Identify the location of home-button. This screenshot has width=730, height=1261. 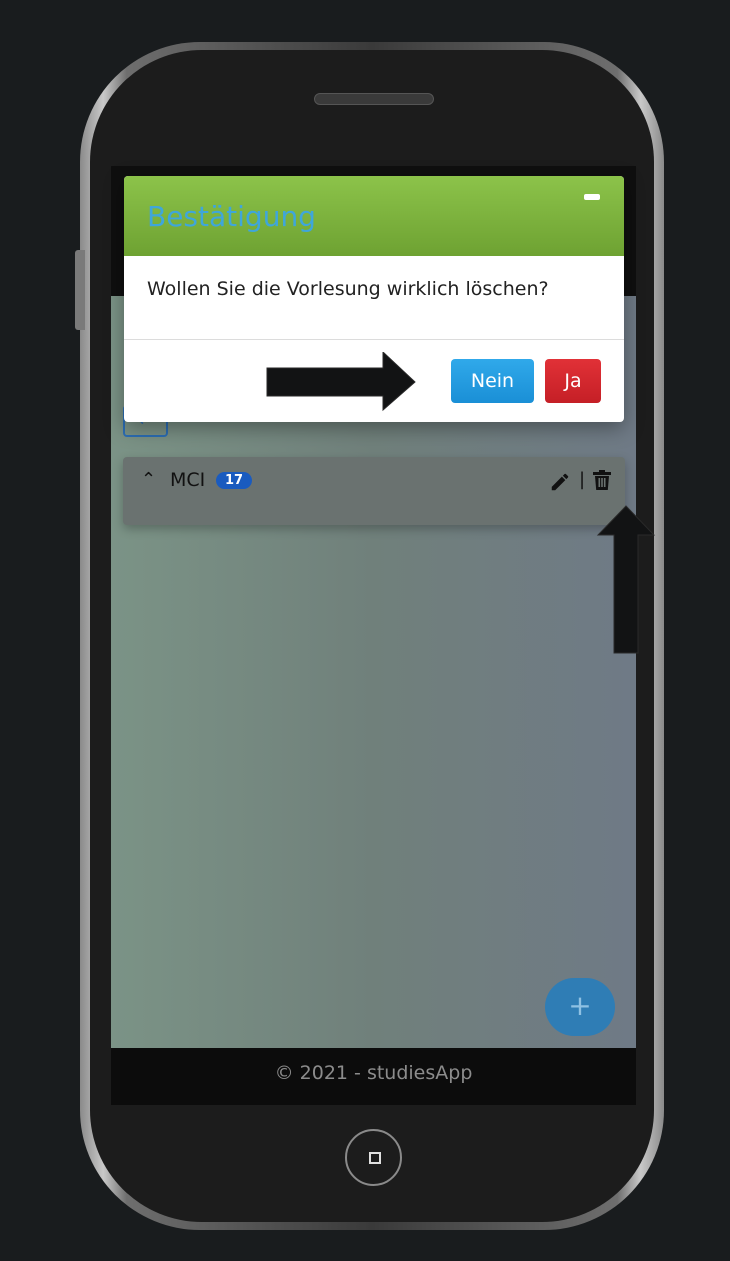
(373, 1157).